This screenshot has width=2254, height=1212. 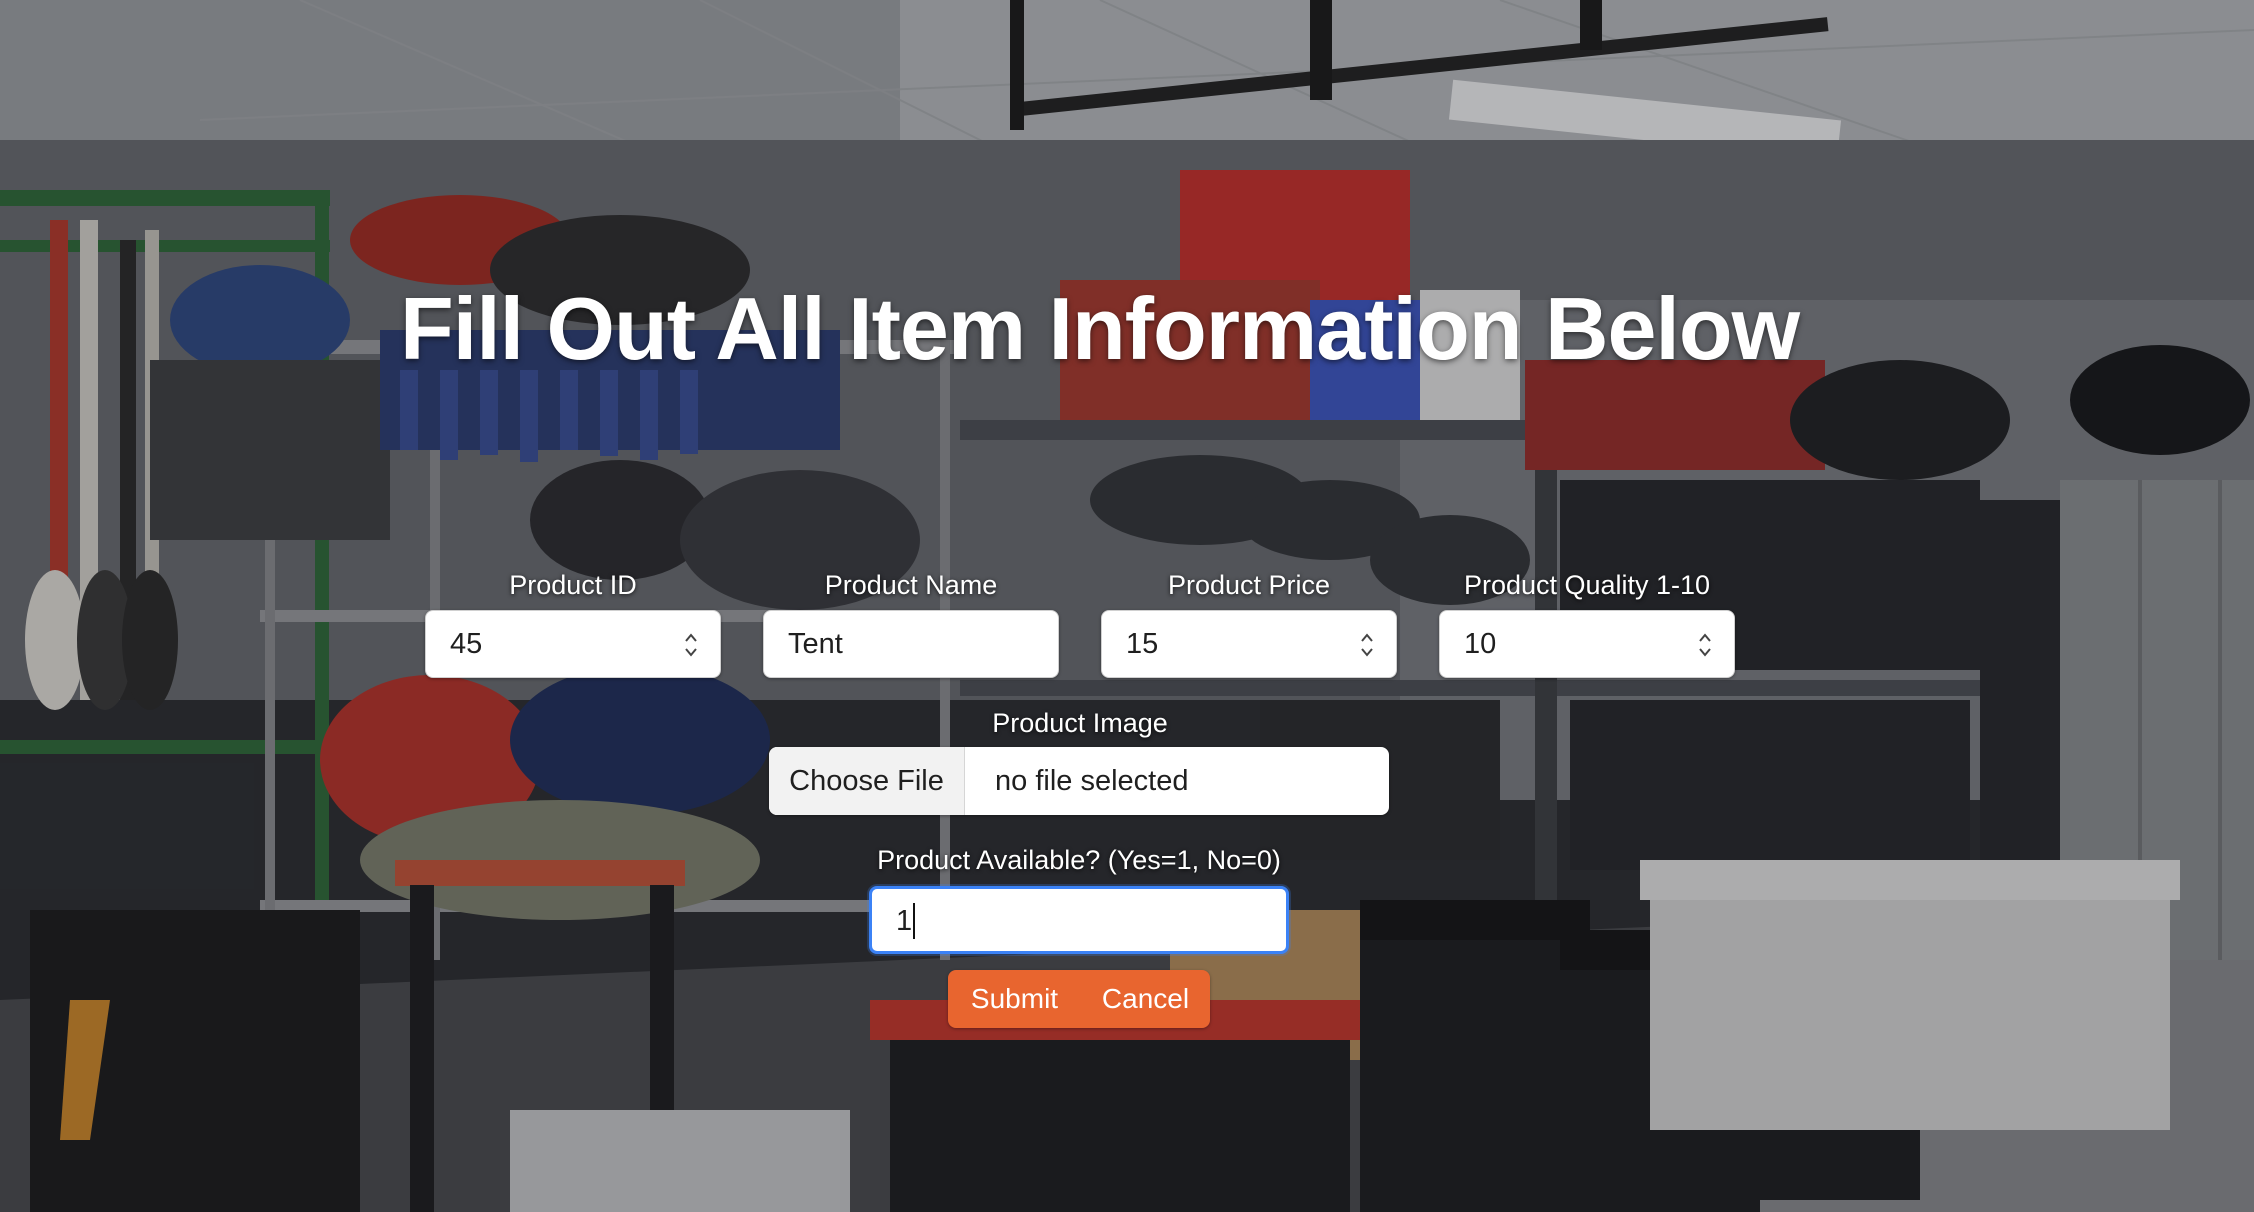 I want to click on product-id-label: Product ID, so click(x=573, y=585).